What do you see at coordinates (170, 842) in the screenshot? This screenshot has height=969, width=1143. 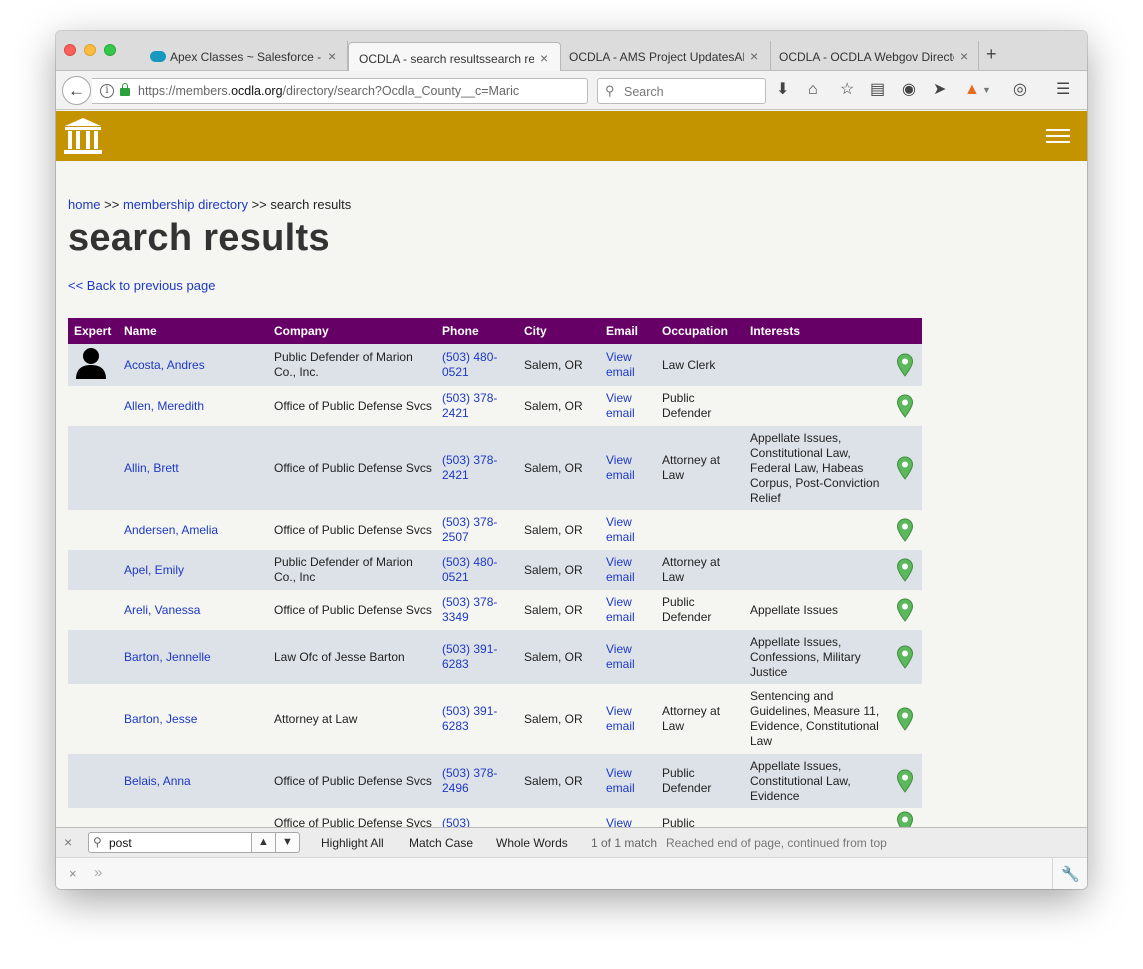 I see `find-input: ⚲ post` at bounding box center [170, 842].